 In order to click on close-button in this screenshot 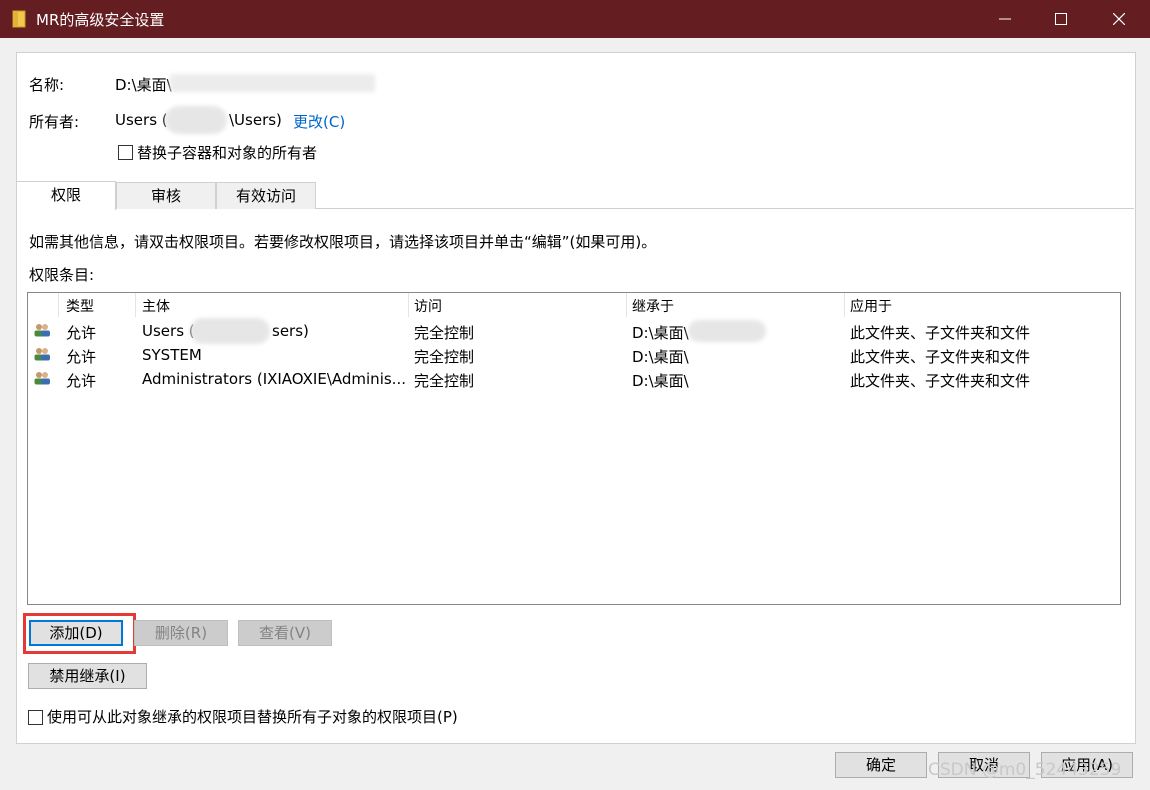, I will do `click(1119, 19)`.